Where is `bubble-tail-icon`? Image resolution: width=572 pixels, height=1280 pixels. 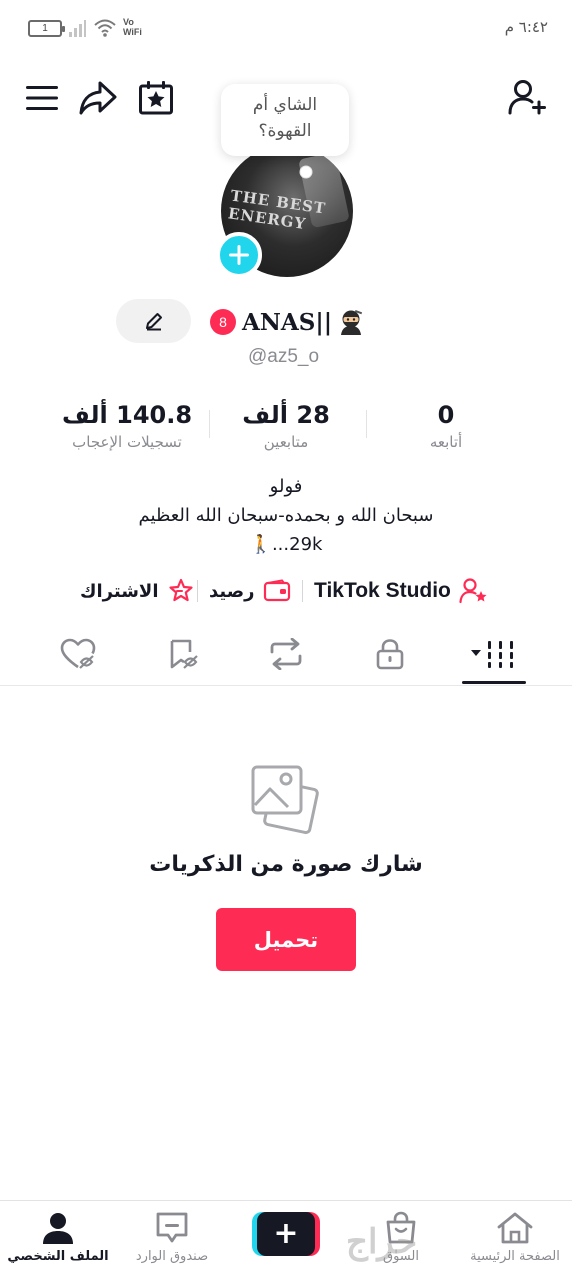 bubble-tail-icon is located at coordinates (306, 172).